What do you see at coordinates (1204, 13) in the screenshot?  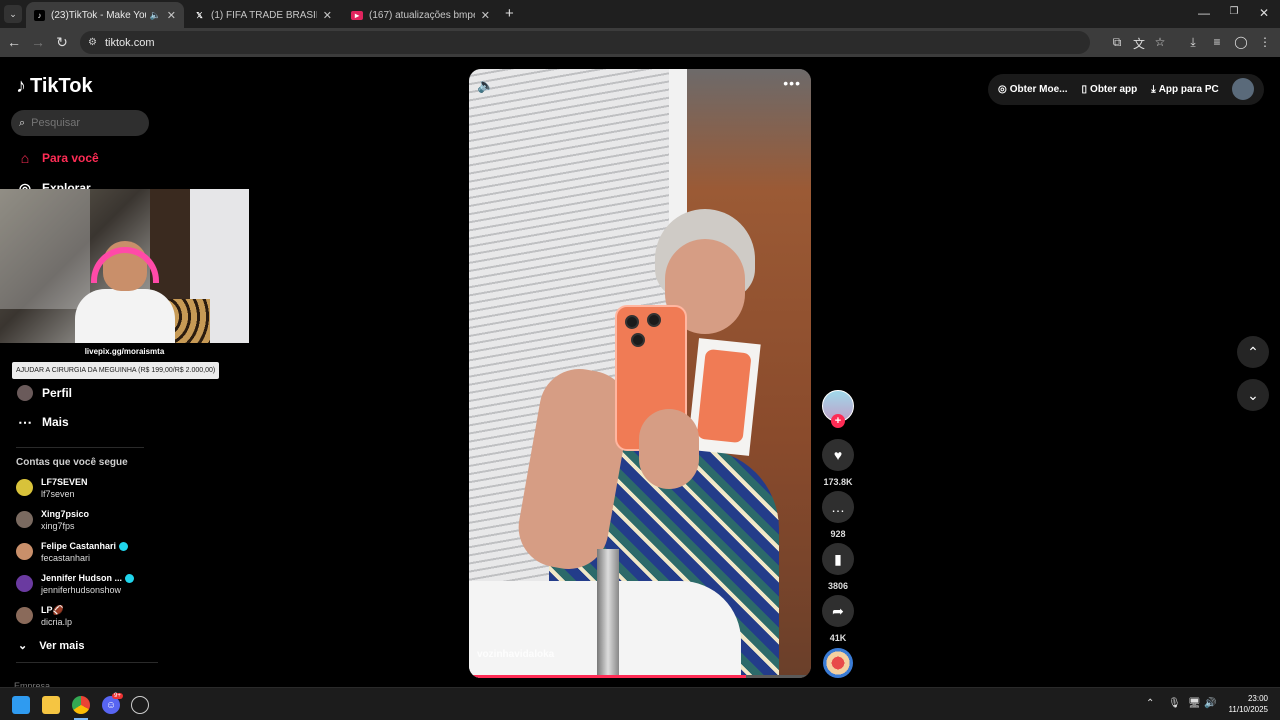 I see `minimize-icon: —` at bounding box center [1204, 13].